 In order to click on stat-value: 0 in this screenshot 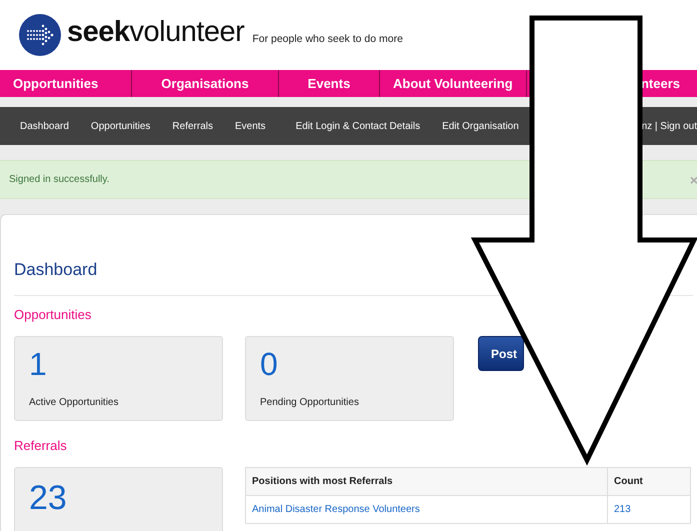, I will do `click(269, 364)`.